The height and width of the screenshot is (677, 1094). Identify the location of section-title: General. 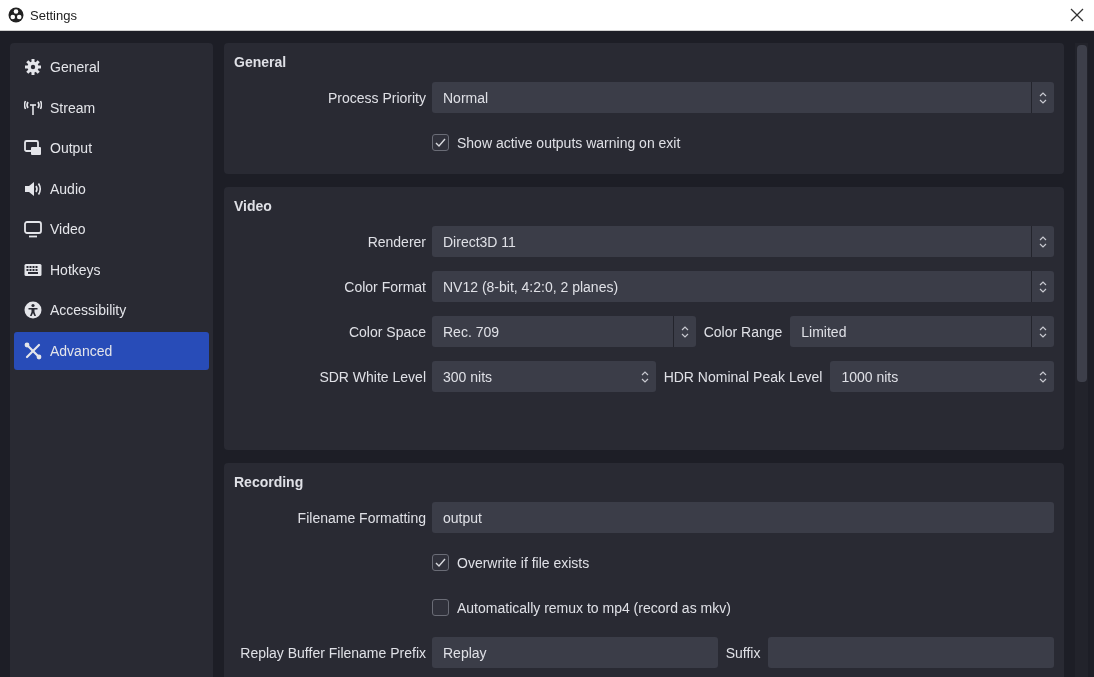
(261, 62).